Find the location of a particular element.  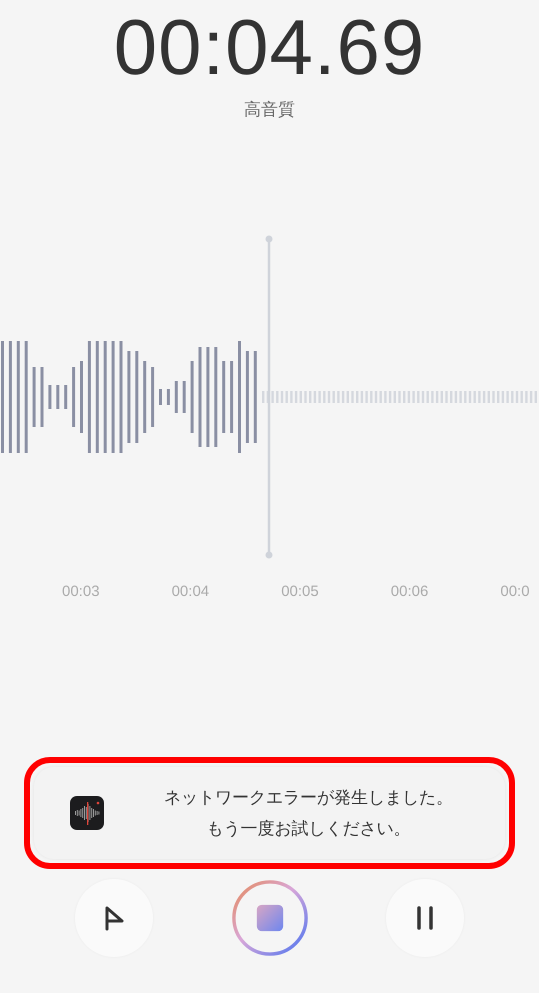

error-message: もう一度お試しください。 is located at coordinates (308, 829).